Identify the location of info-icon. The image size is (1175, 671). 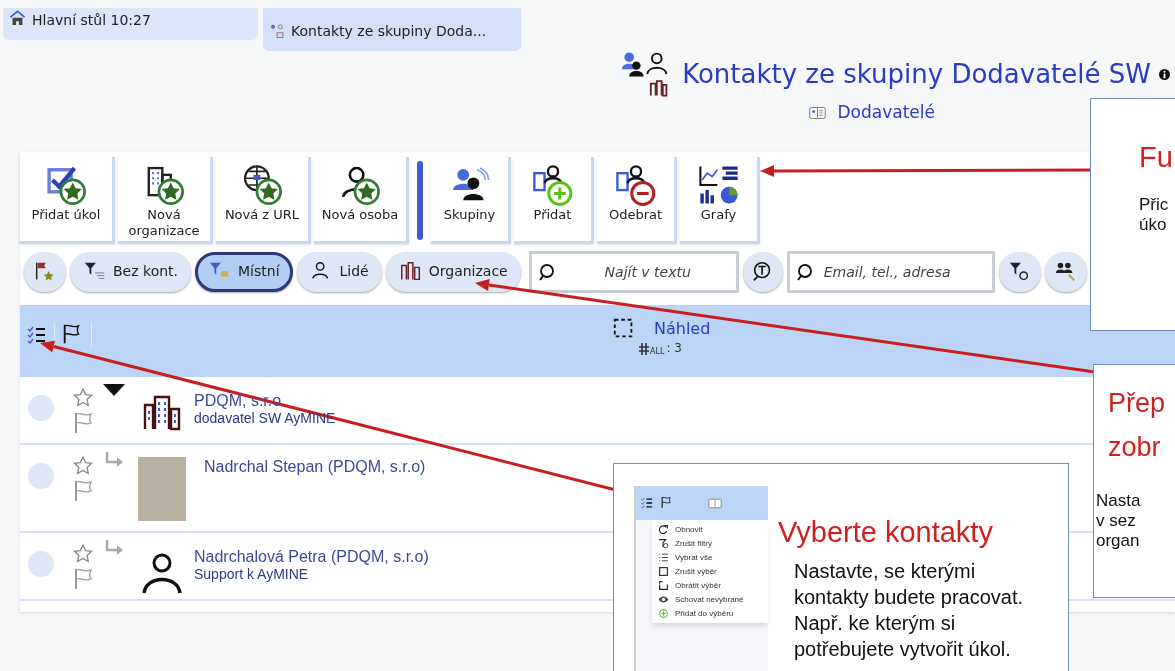
(1164, 74).